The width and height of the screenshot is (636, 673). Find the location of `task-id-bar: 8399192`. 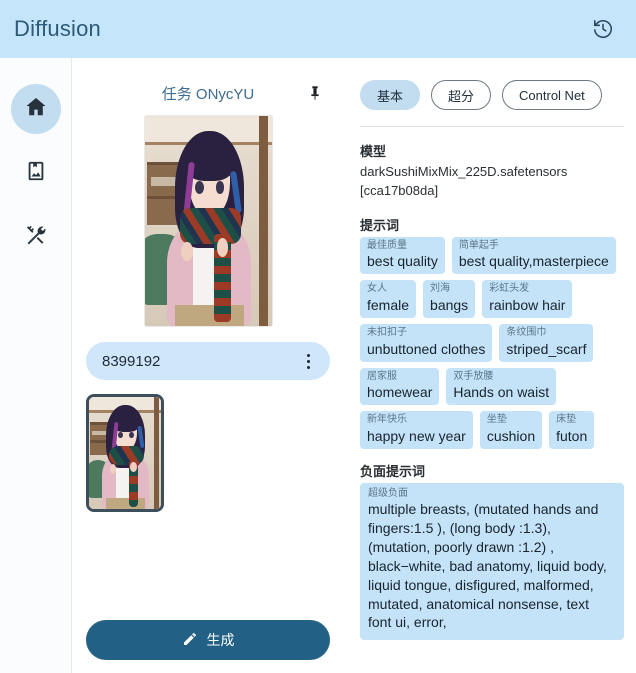

task-id-bar: 8399192 is located at coordinates (208, 361).